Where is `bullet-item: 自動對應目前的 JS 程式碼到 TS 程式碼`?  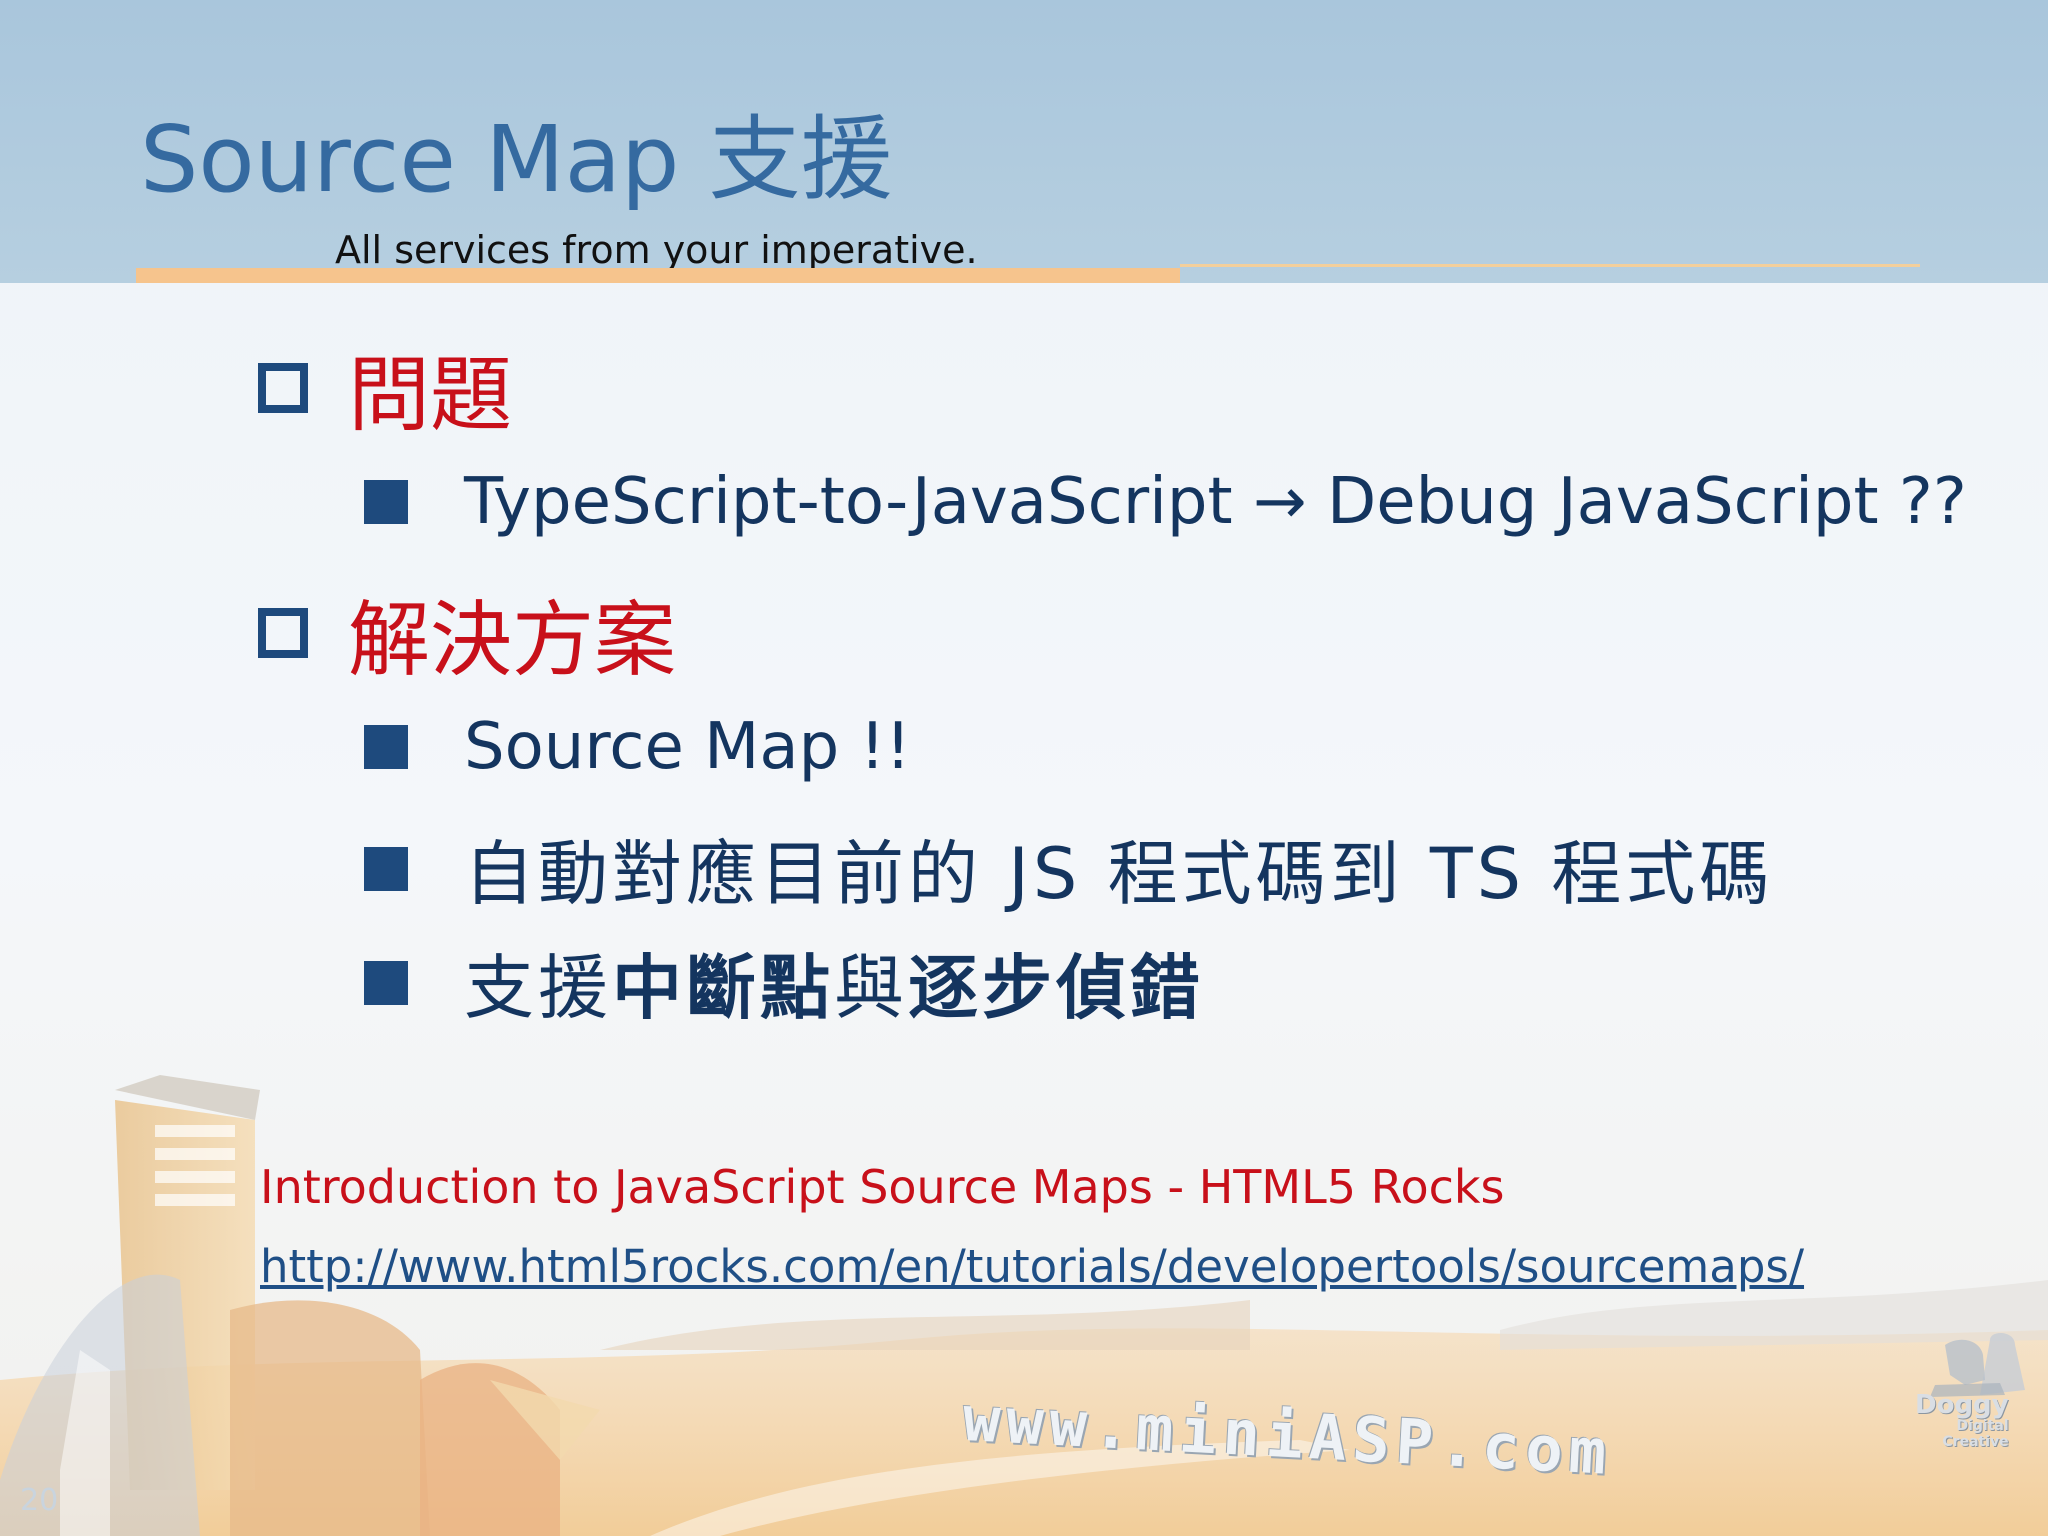
bullet-item: 自動對應目前的 JS 程式碼到 TS 程式碼 is located at coordinates (1068, 868).